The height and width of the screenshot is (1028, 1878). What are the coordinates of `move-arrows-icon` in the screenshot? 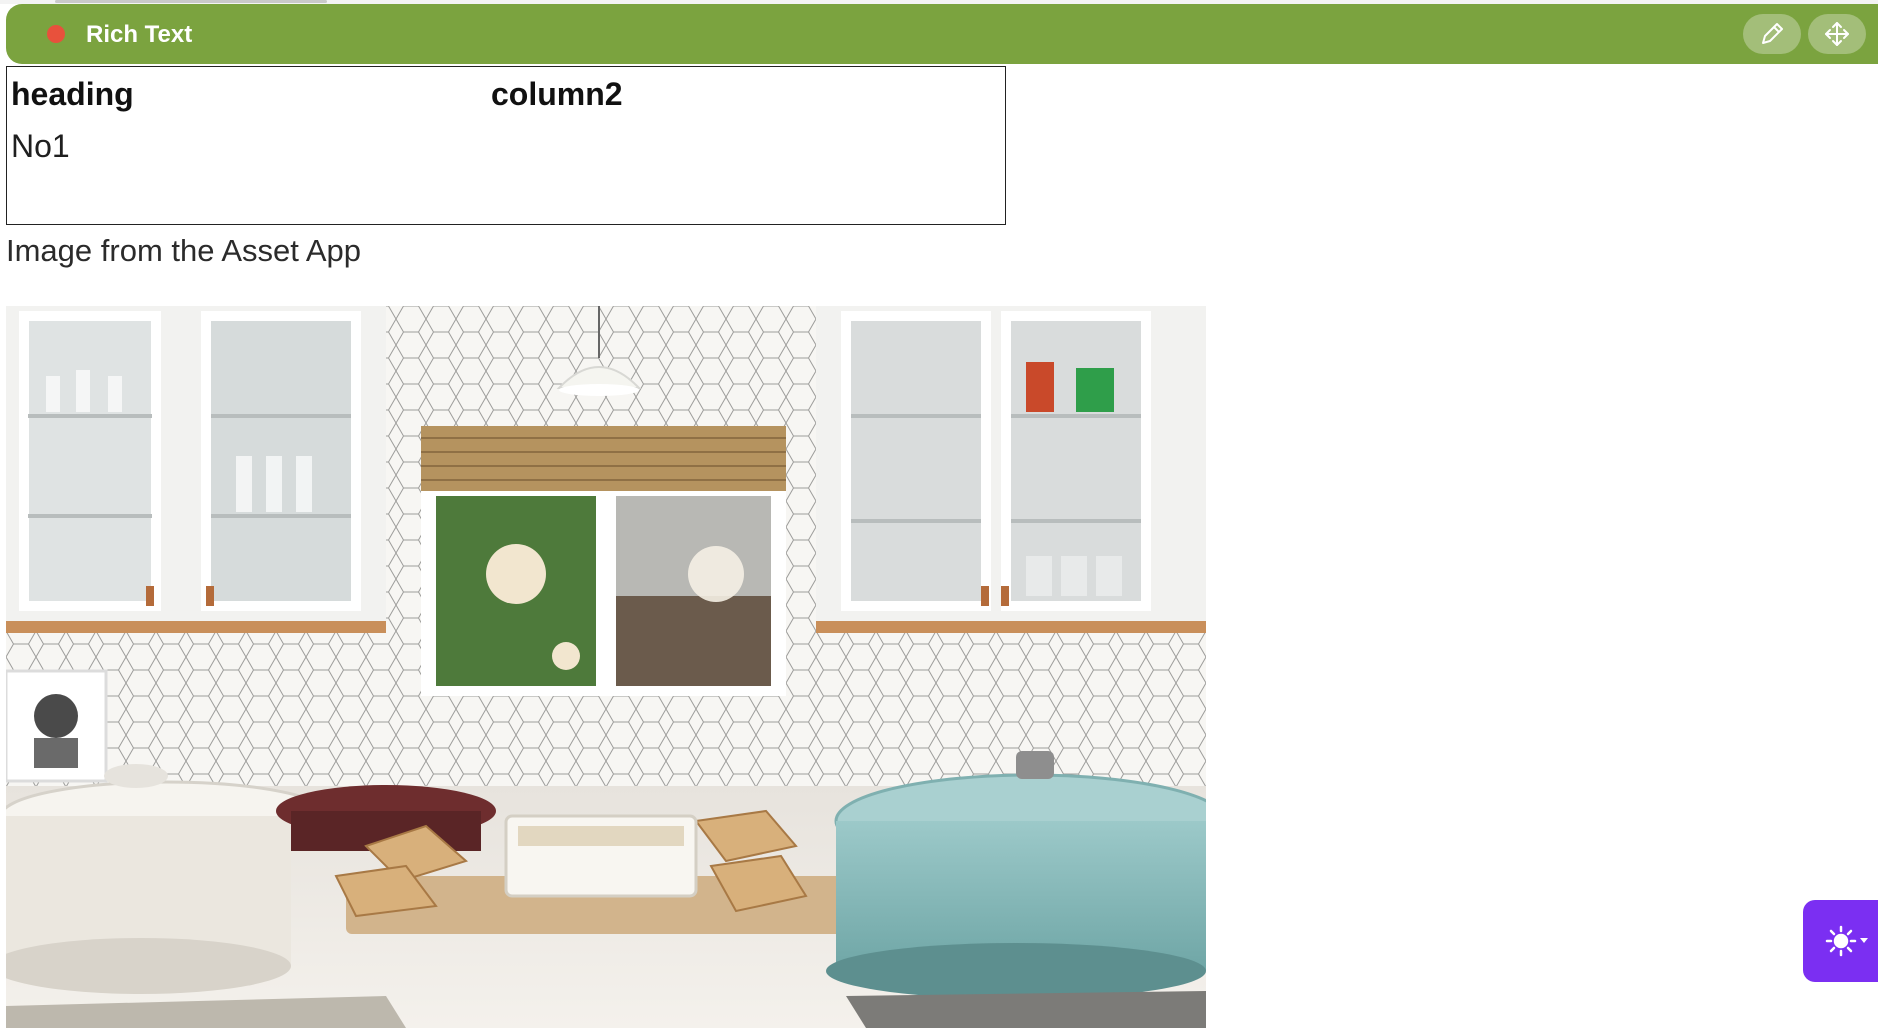 It's located at (1837, 34).